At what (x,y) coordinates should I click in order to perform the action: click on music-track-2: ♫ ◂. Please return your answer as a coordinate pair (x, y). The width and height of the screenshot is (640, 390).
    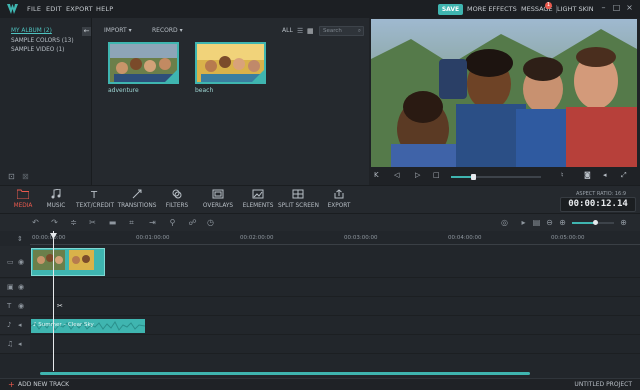
    Looking at the image, I should click on (320, 345).